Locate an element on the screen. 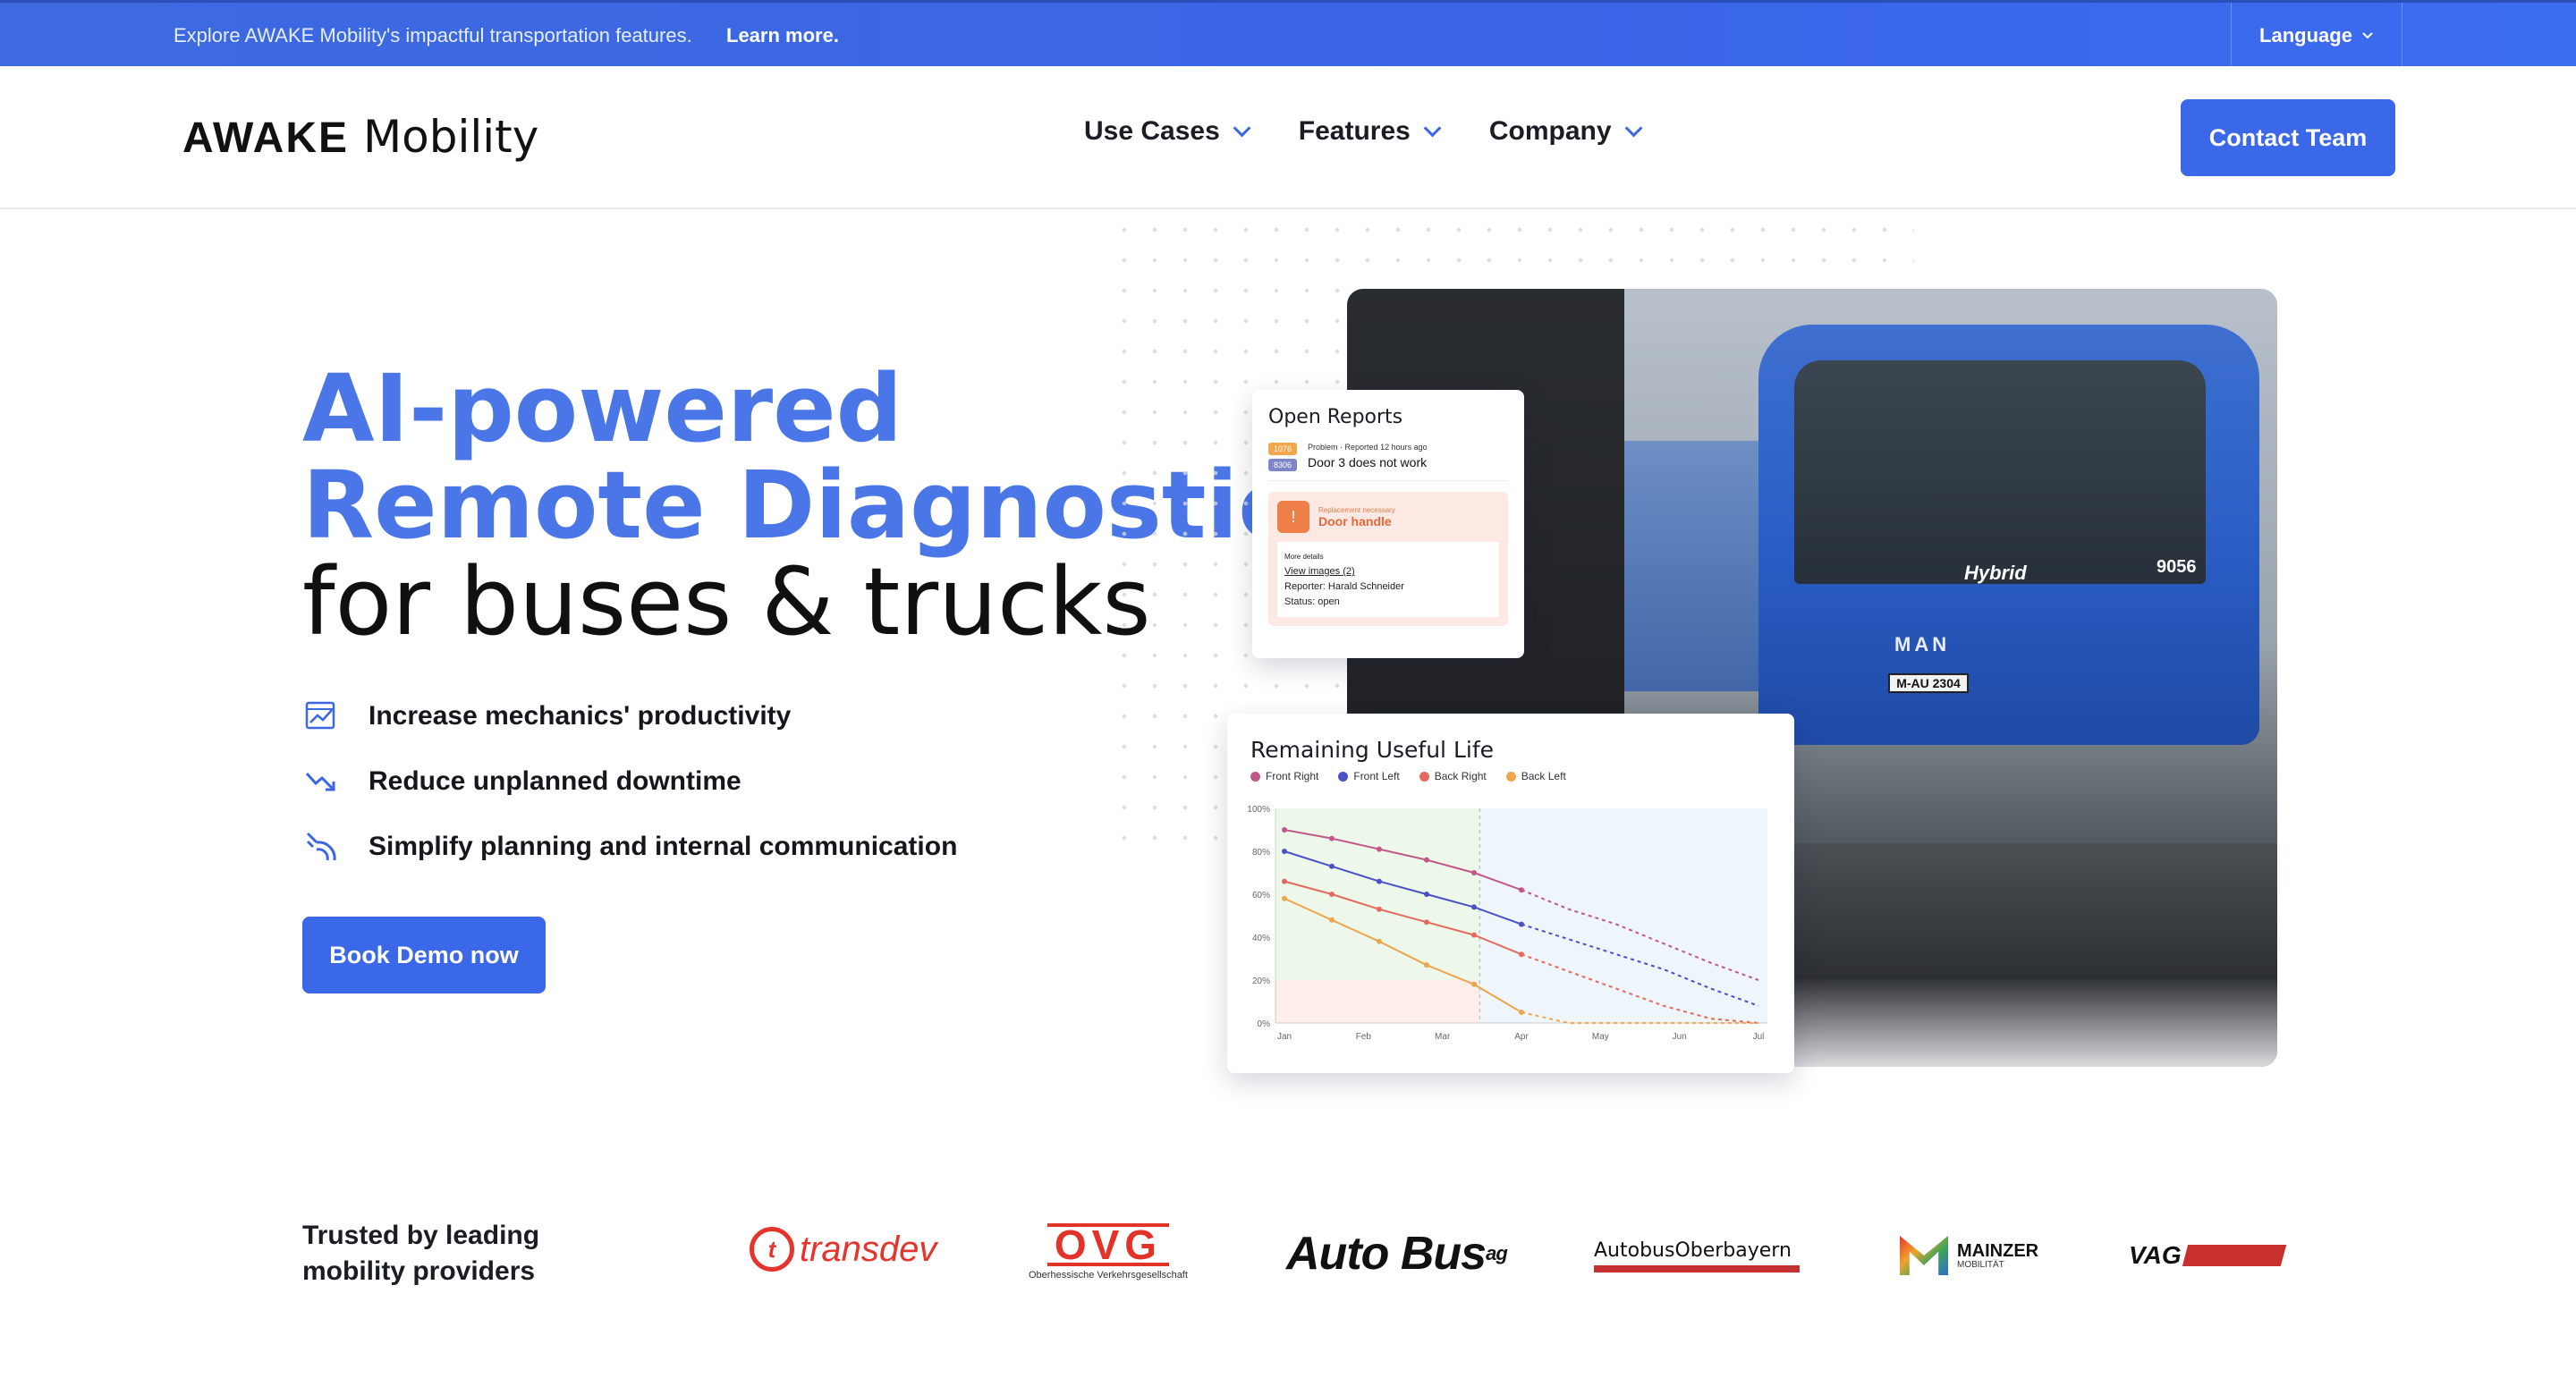  legend-item: Front Left is located at coordinates (1369, 776).